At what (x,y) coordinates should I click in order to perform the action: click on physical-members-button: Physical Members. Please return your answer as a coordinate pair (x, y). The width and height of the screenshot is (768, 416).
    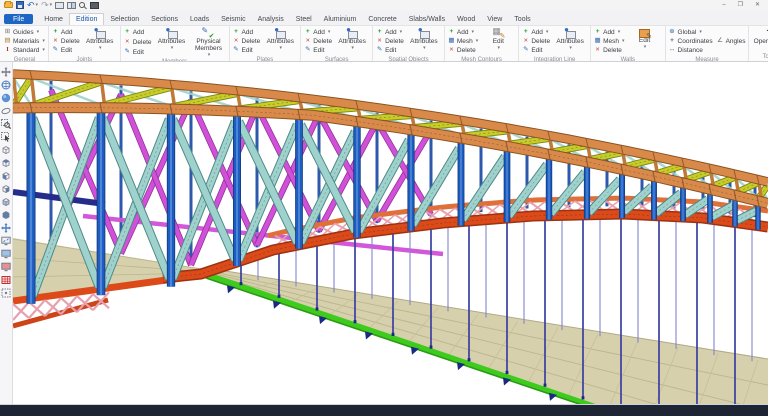
    Looking at the image, I should click on (209, 42).